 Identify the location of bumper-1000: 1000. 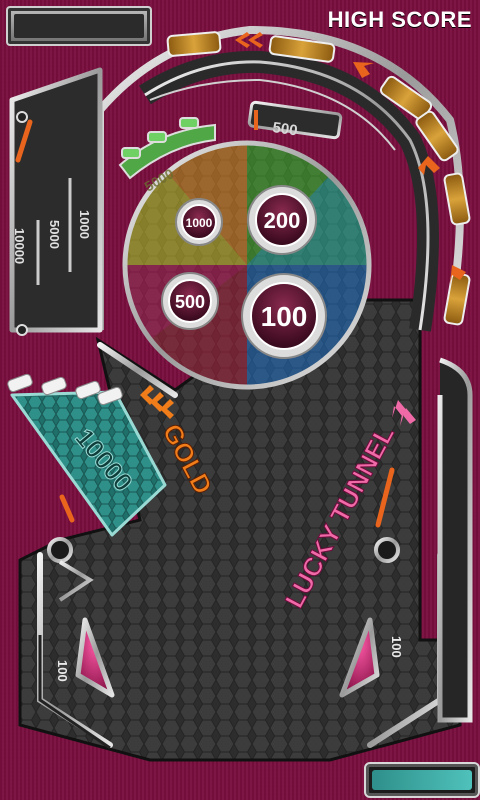
(199, 222).